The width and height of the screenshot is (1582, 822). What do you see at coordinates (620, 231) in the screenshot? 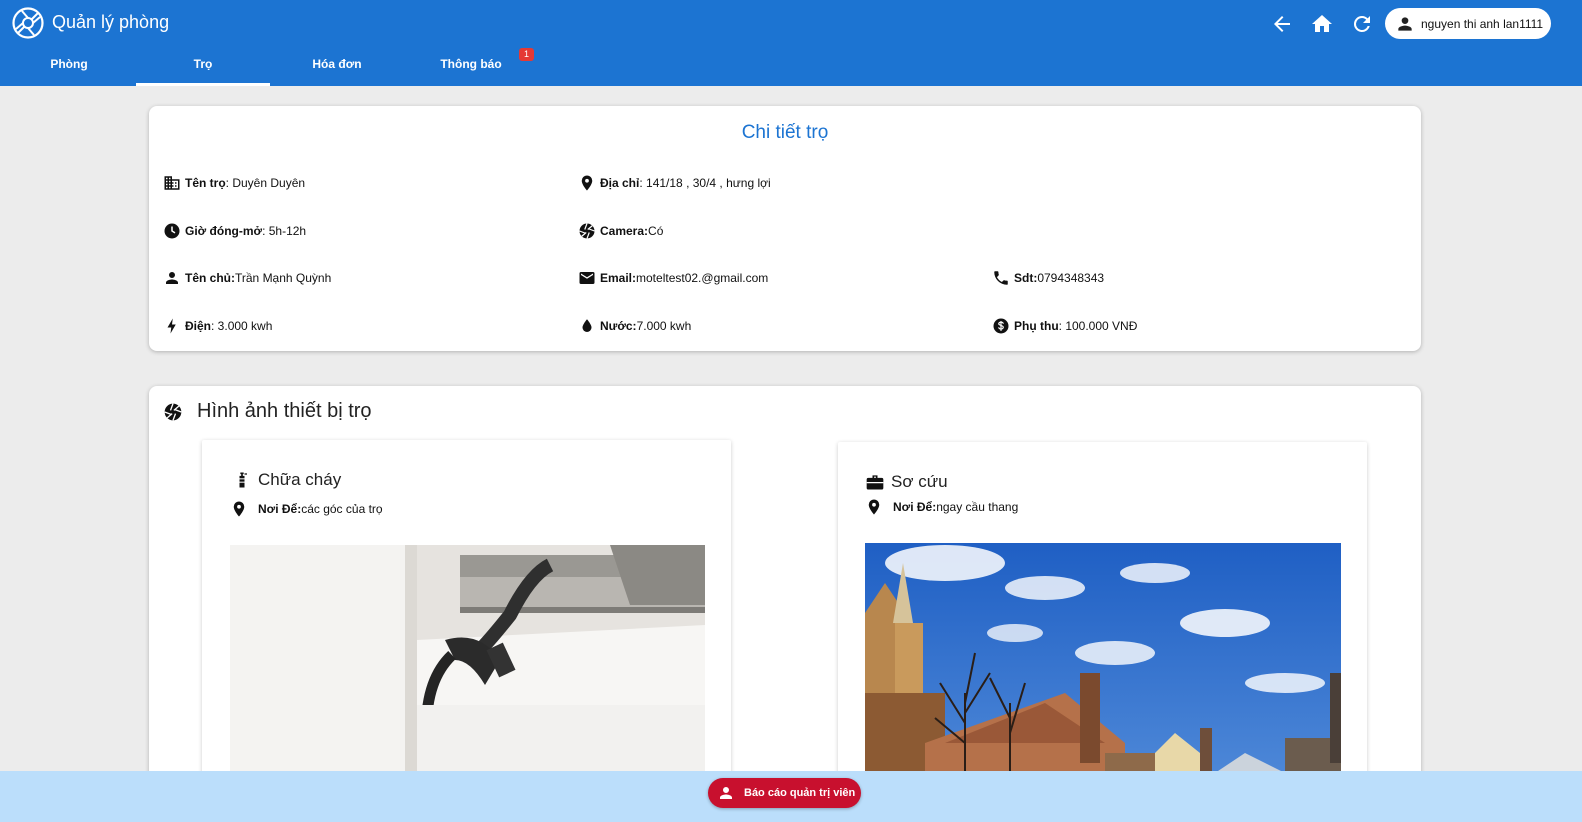
I see `field-camera: Camera: Có` at bounding box center [620, 231].